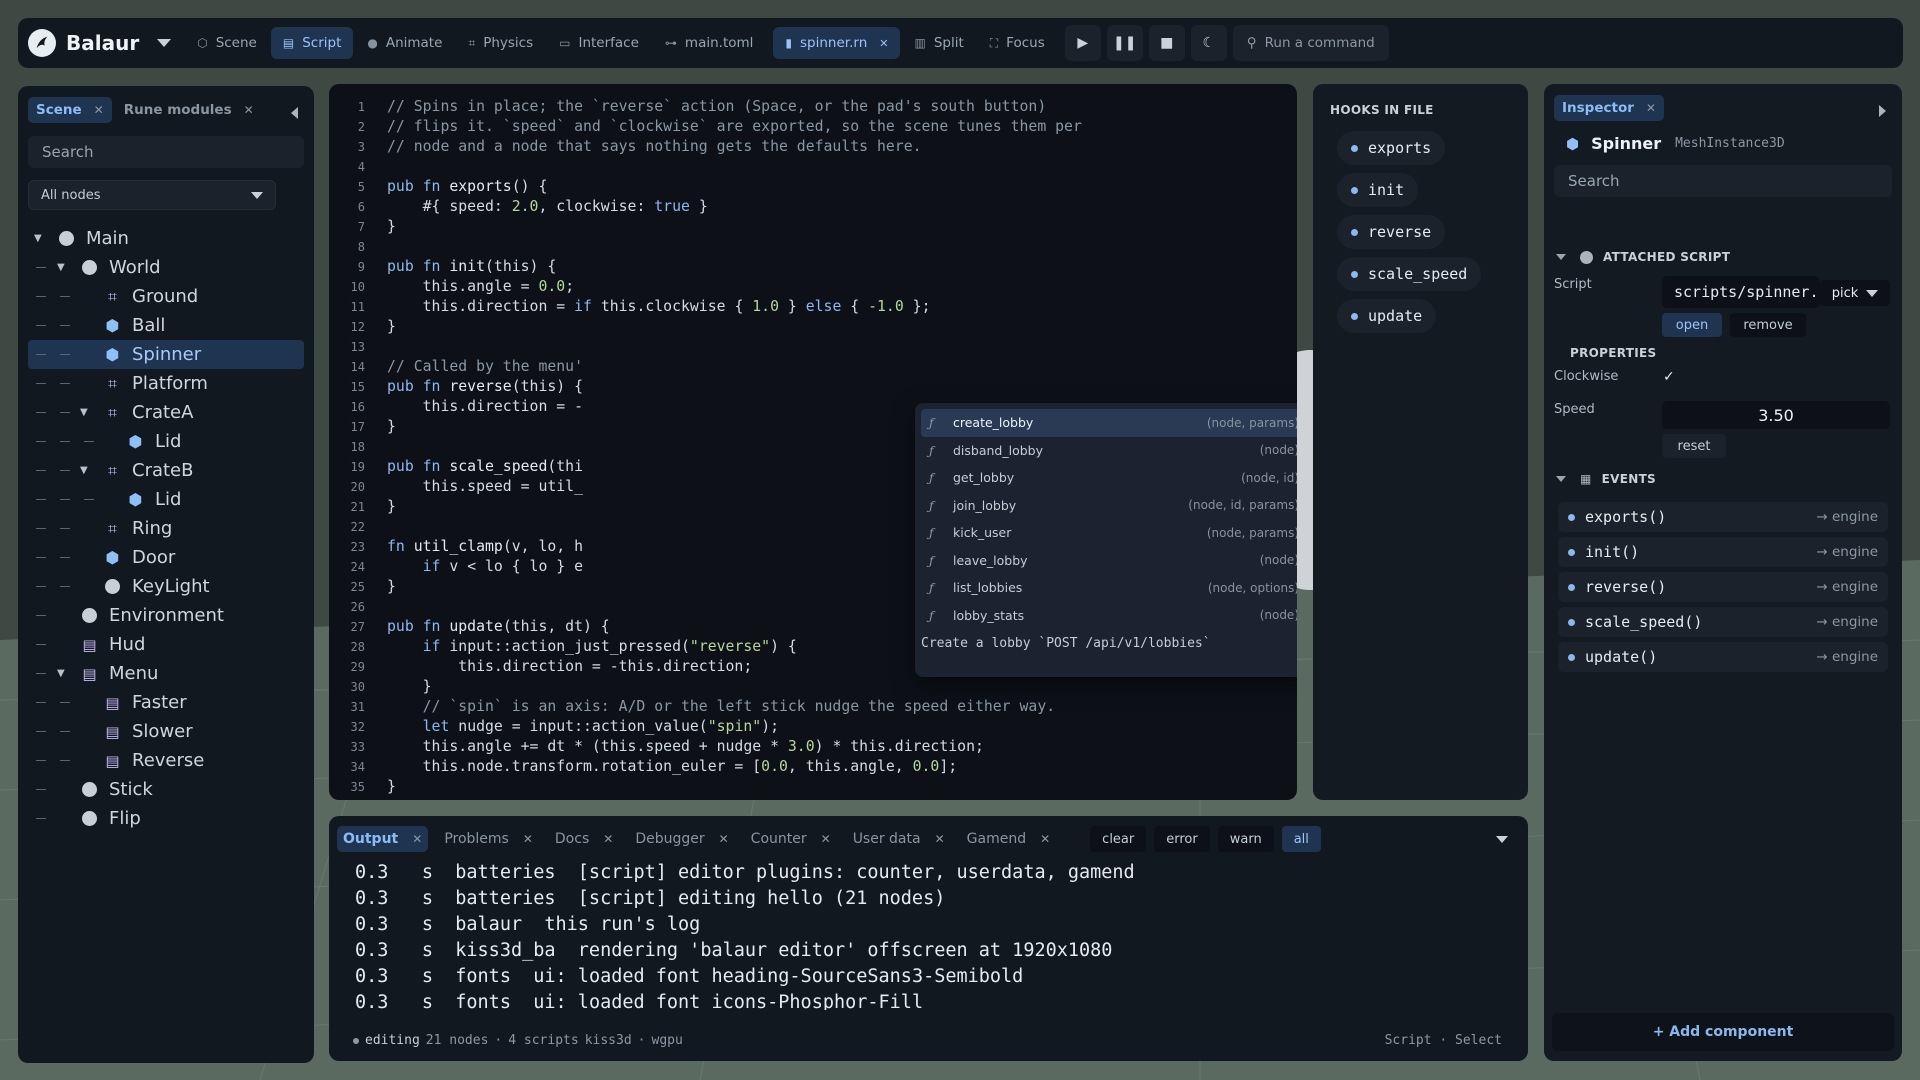  I want to click on code-line: 10 this.angle = 0.0;, so click(813, 287).